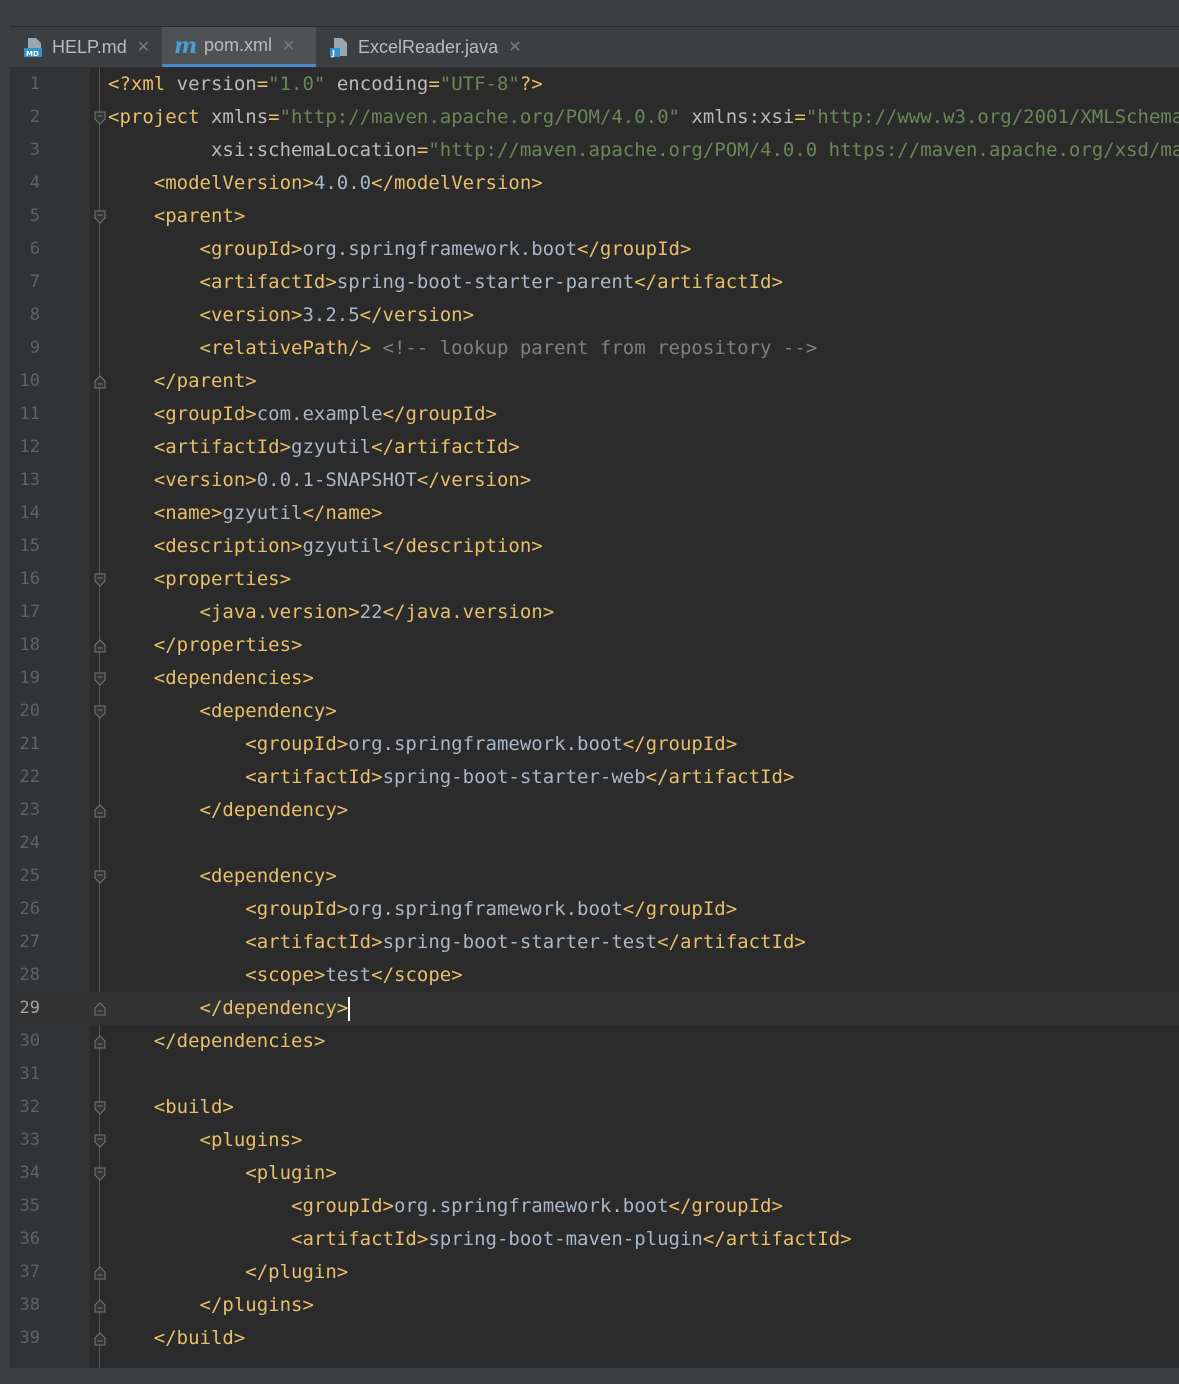  What do you see at coordinates (29, 480) in the screenshot?
I see `line-number: 13` at bounding box center [29, 480].